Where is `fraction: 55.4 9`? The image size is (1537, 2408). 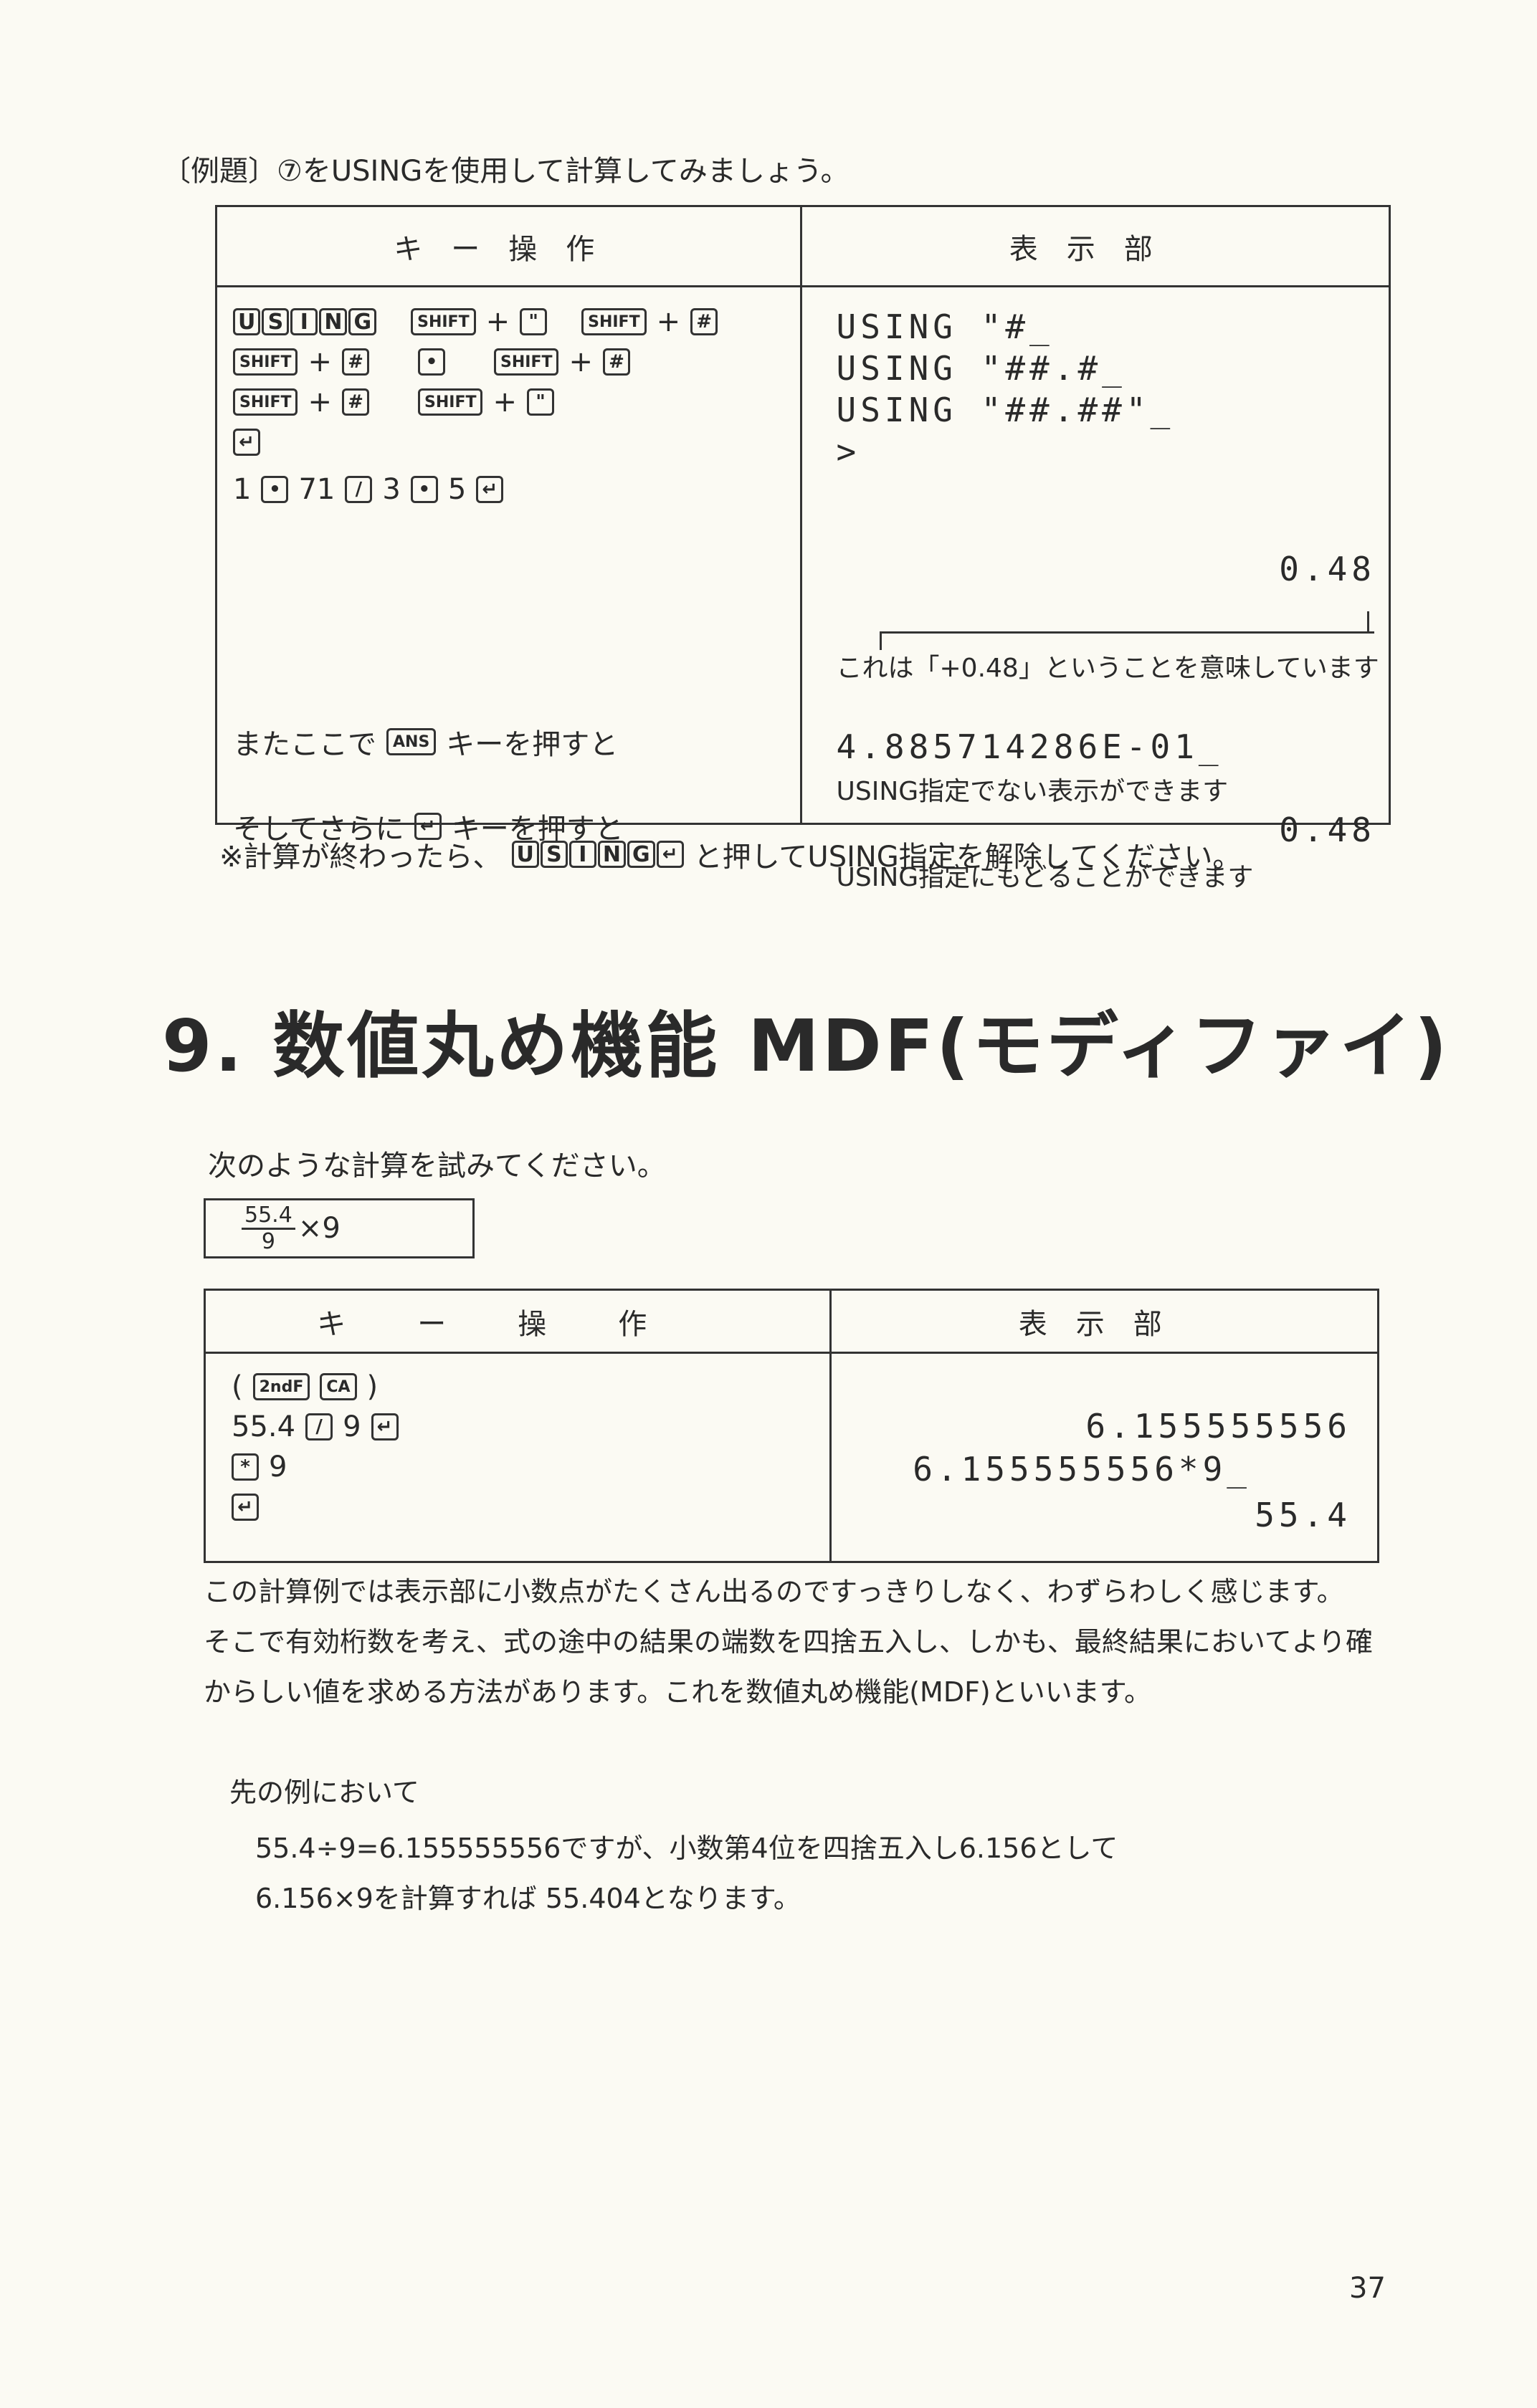 fraction: 55.4 9 is located at coordinates (268, 1228).